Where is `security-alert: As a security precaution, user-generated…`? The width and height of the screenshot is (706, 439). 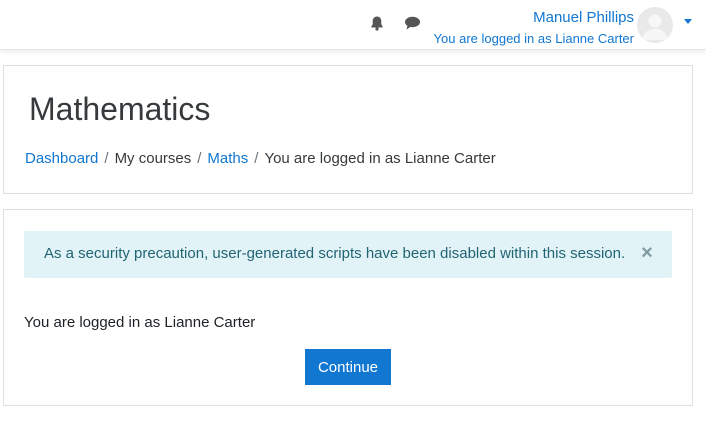
security-alert: As a security precaution, user-generated… is located at coordinates (348, 254).